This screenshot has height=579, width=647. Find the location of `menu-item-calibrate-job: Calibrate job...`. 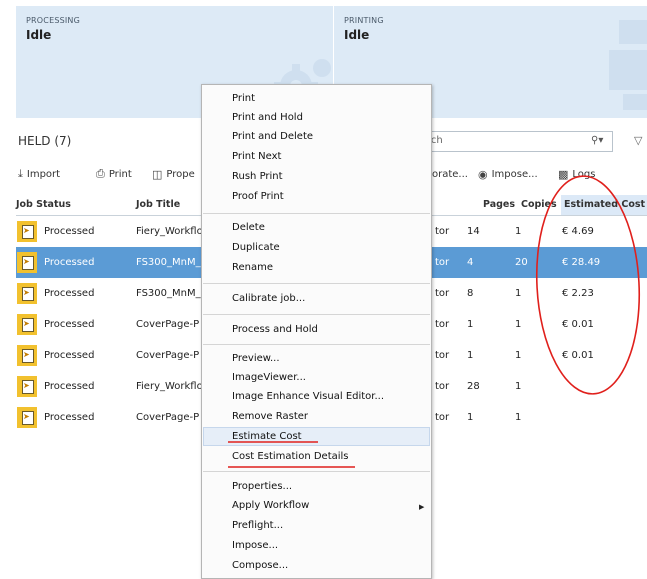

menu-item-calibrate-job: Calibrate job... is located at coordinates (268, 298).